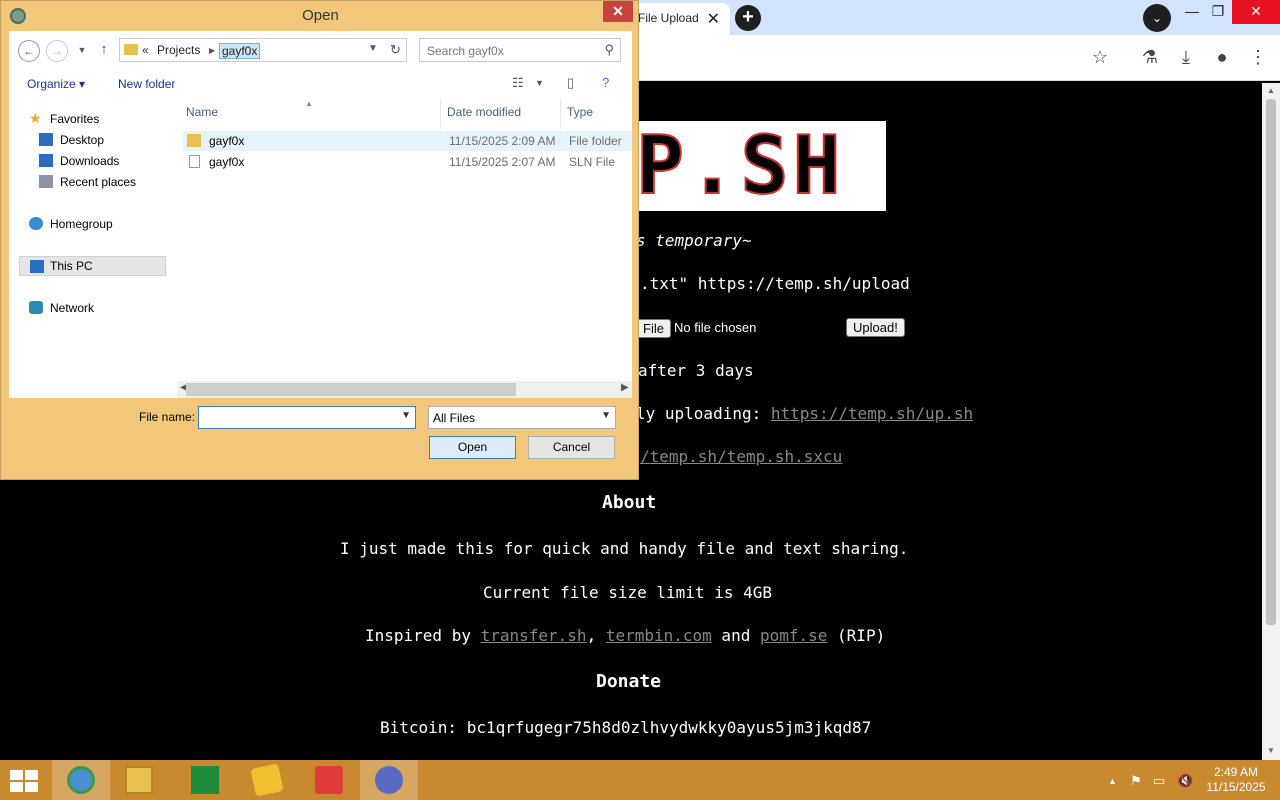  I want to click on taskbar-app-red, so click(329, 780).